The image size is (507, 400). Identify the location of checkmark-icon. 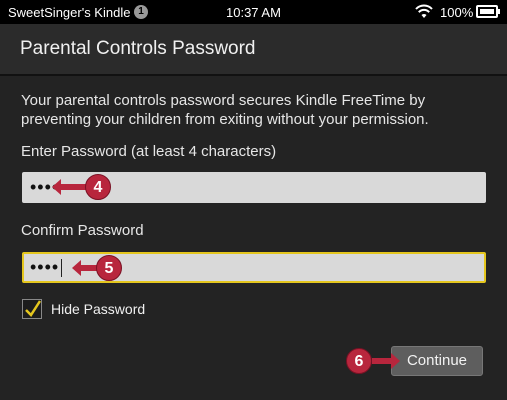
(33, 308).